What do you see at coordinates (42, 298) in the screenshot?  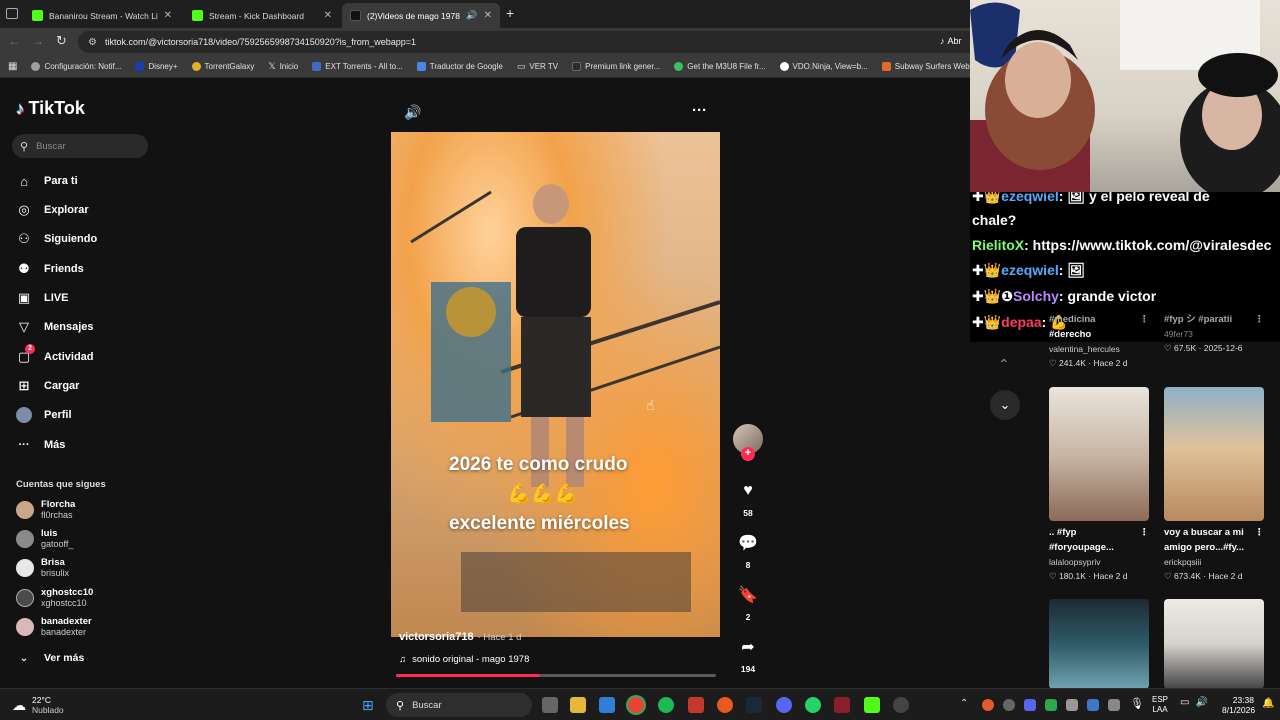 I see `nav-live: ▣ LIVE` at bounding box center [42, 298].